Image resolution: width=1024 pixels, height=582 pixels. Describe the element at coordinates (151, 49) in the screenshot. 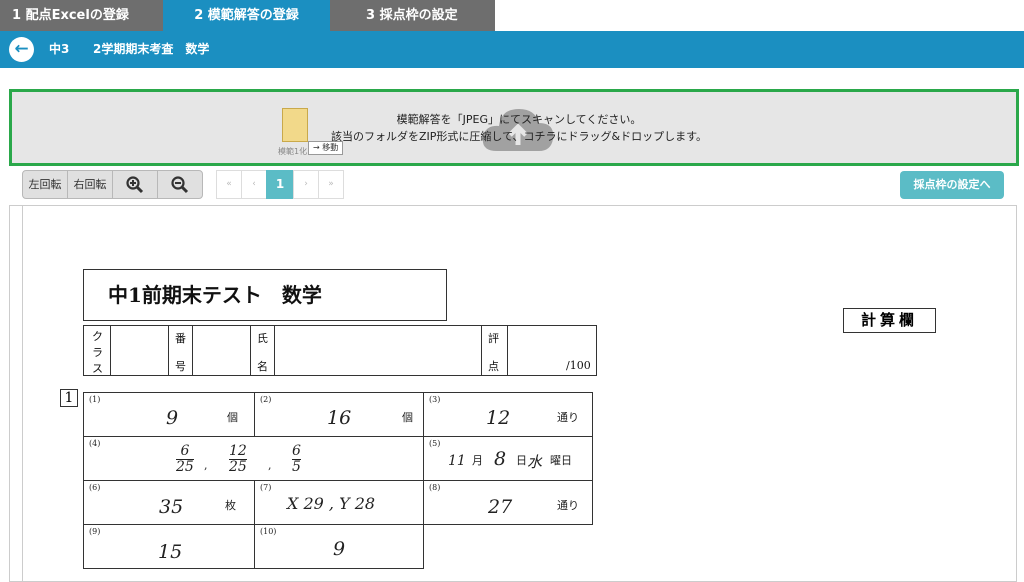

I see `exam-name: 2学期期末考査 数学` at that location.